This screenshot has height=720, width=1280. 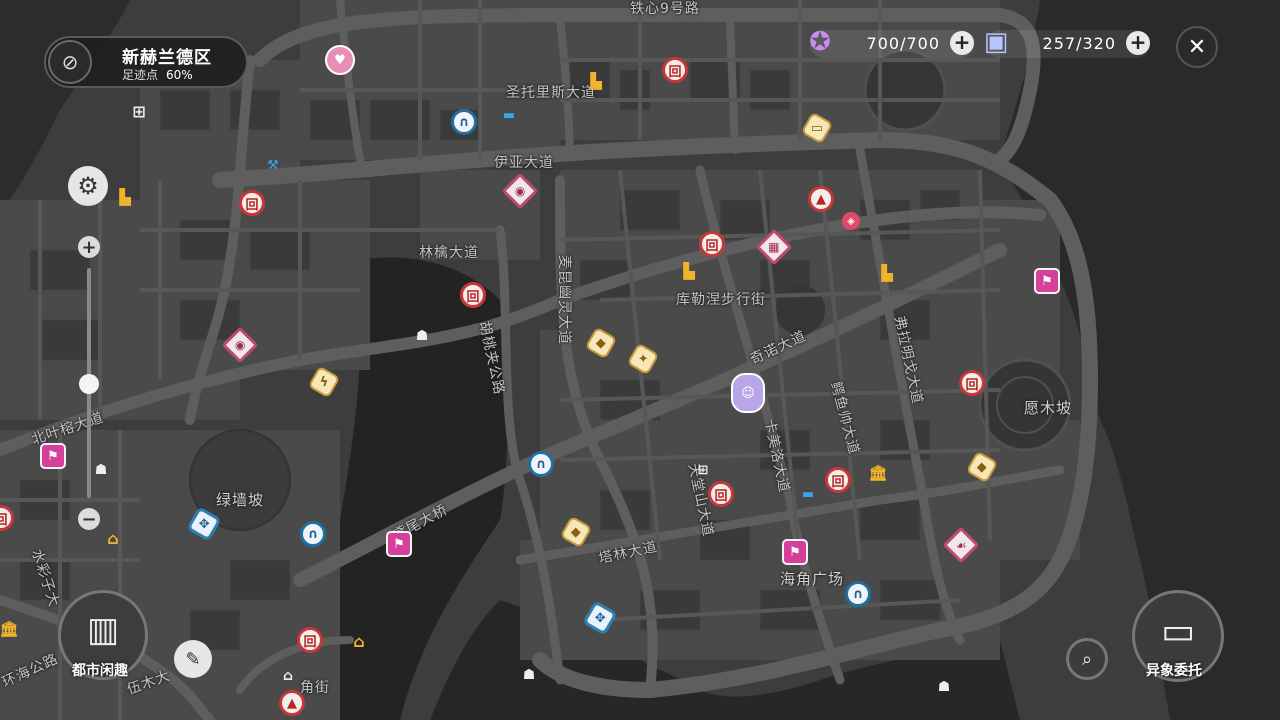 I want to click on street-label: 麦昆幽灵大道, so click(x=564, y=300).